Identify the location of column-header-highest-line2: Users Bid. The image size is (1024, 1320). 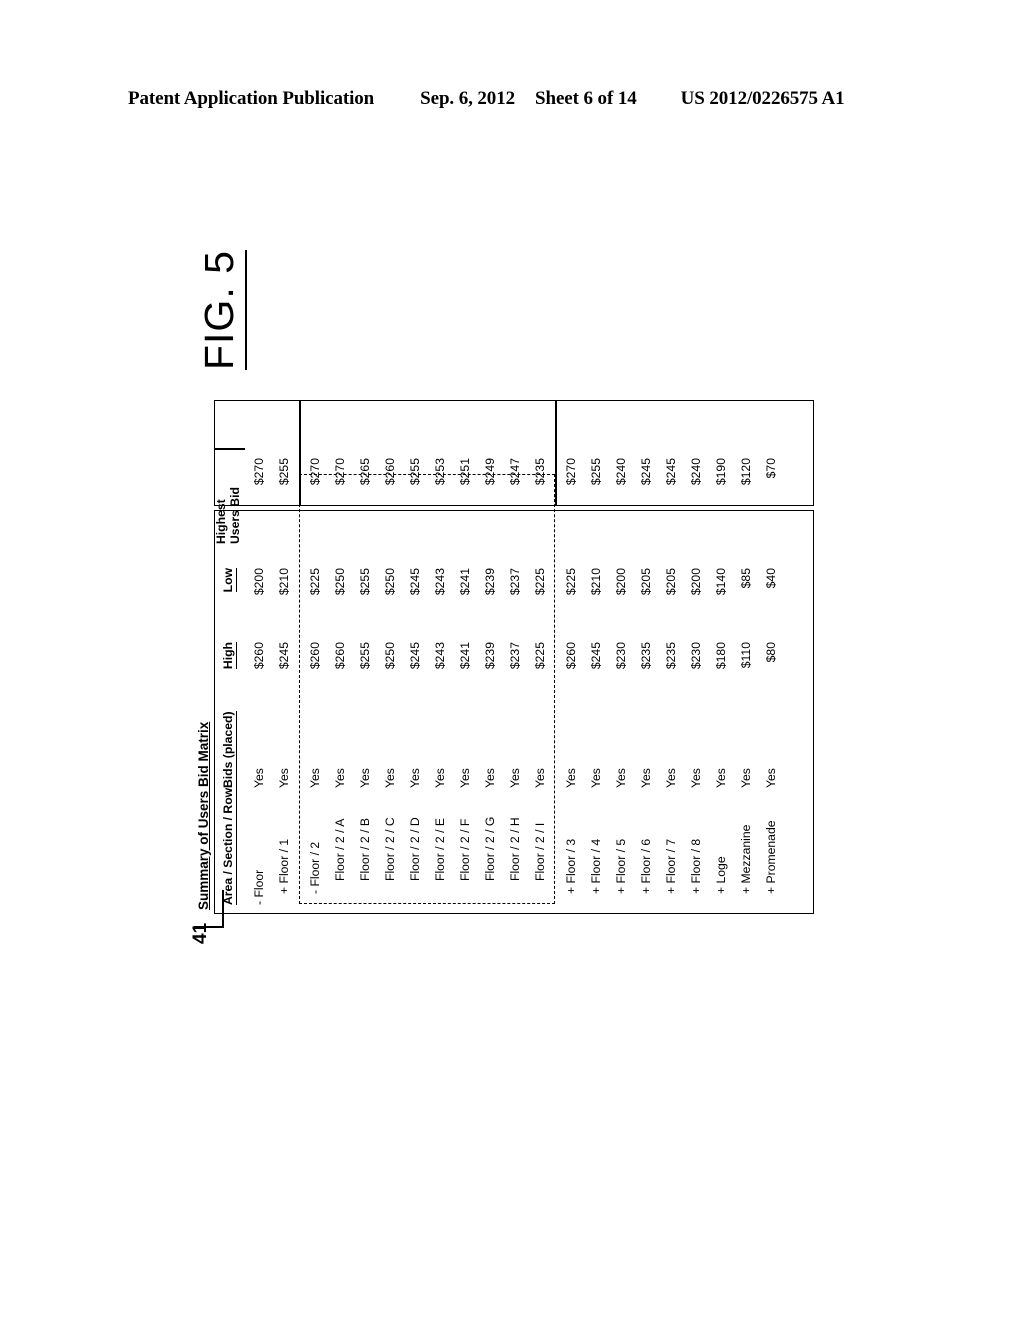
(234, 515).